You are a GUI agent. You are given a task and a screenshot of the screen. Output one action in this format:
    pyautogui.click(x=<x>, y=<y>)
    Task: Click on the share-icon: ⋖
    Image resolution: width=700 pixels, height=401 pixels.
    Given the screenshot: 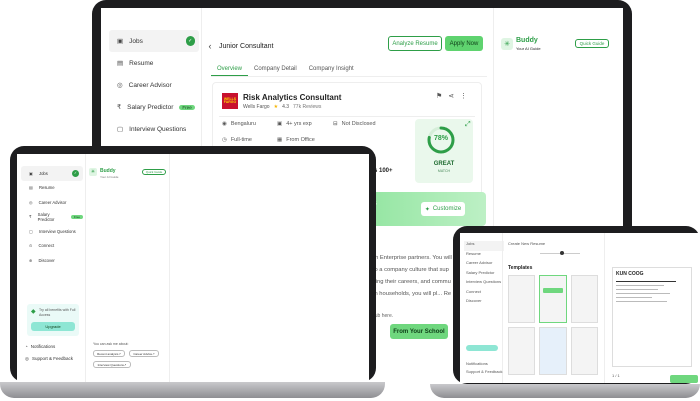 What is the action you would take?
    pyautogui.click(x=451, y=96)
    